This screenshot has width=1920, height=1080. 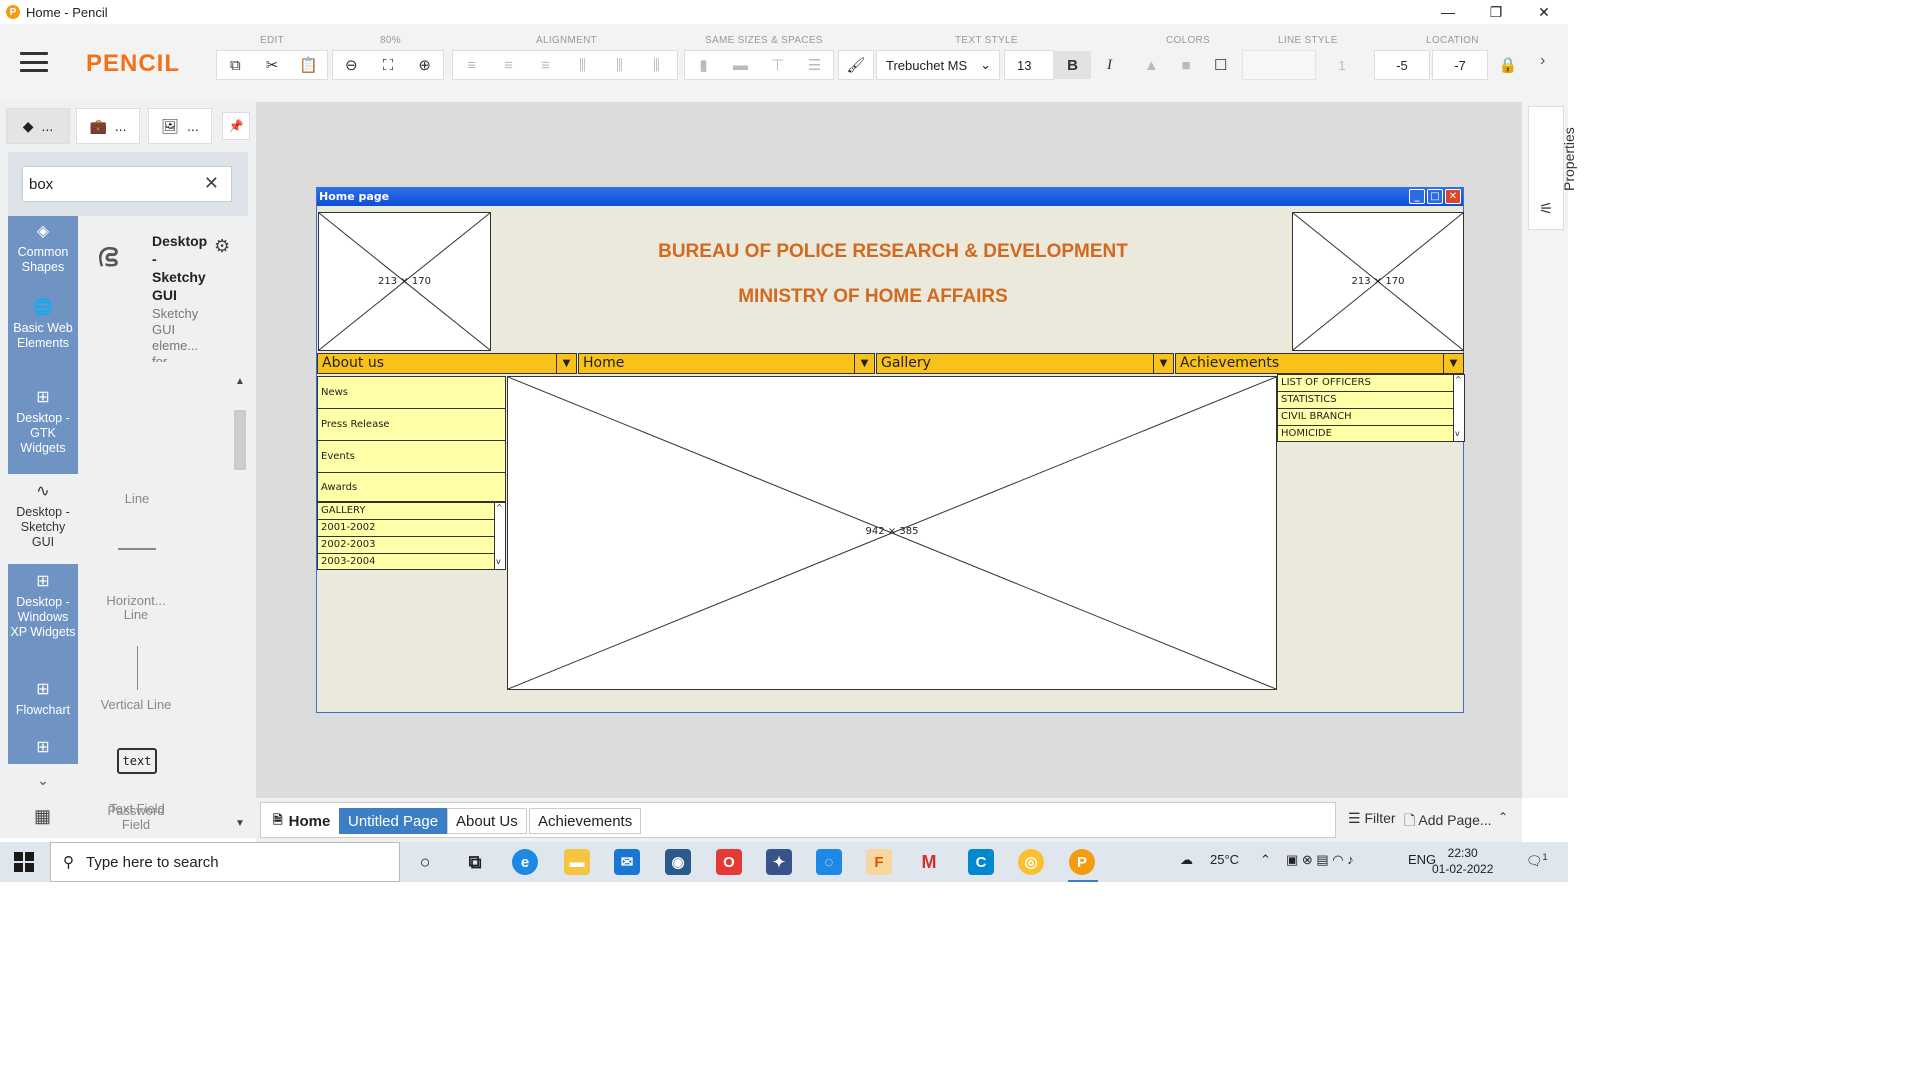 What do you see at coordinates (893, 252) in the screenshot?
I see `org-title: BUREAU OF POLICE RESEARCH & DEVELOPMENT` at bounding box center [893, 252].